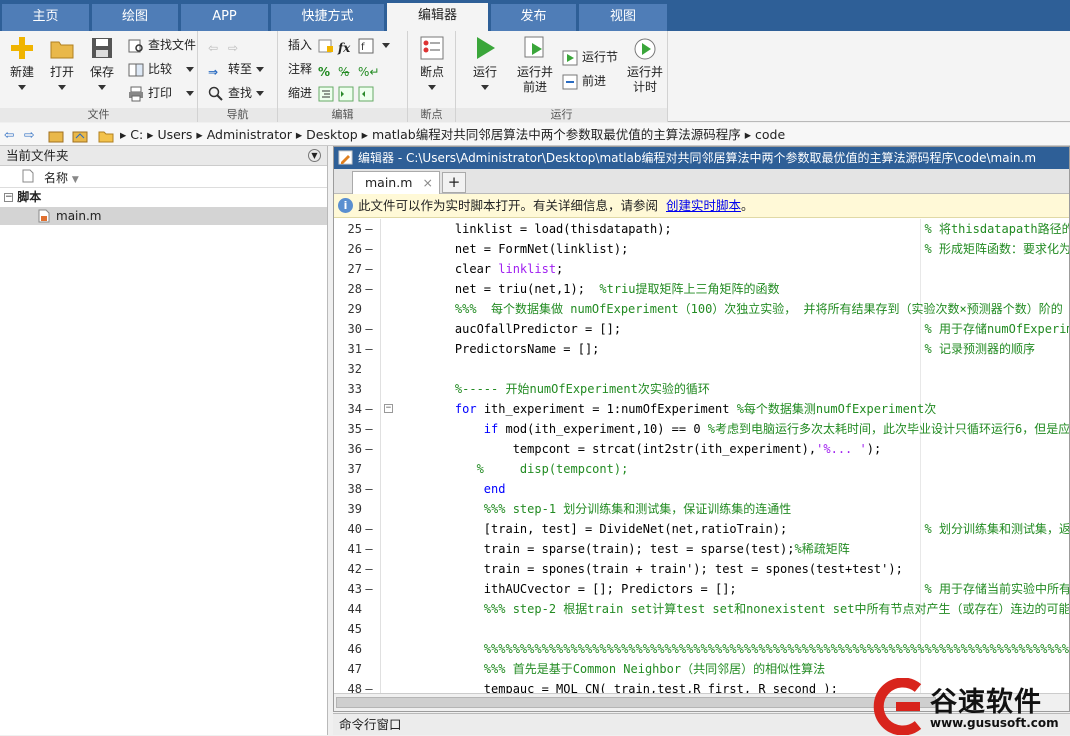 This screenshot has width=1070, height=736. Describe the element at coordinates (348, 489) in the screenshot. I see `line-number: 38` at that location.